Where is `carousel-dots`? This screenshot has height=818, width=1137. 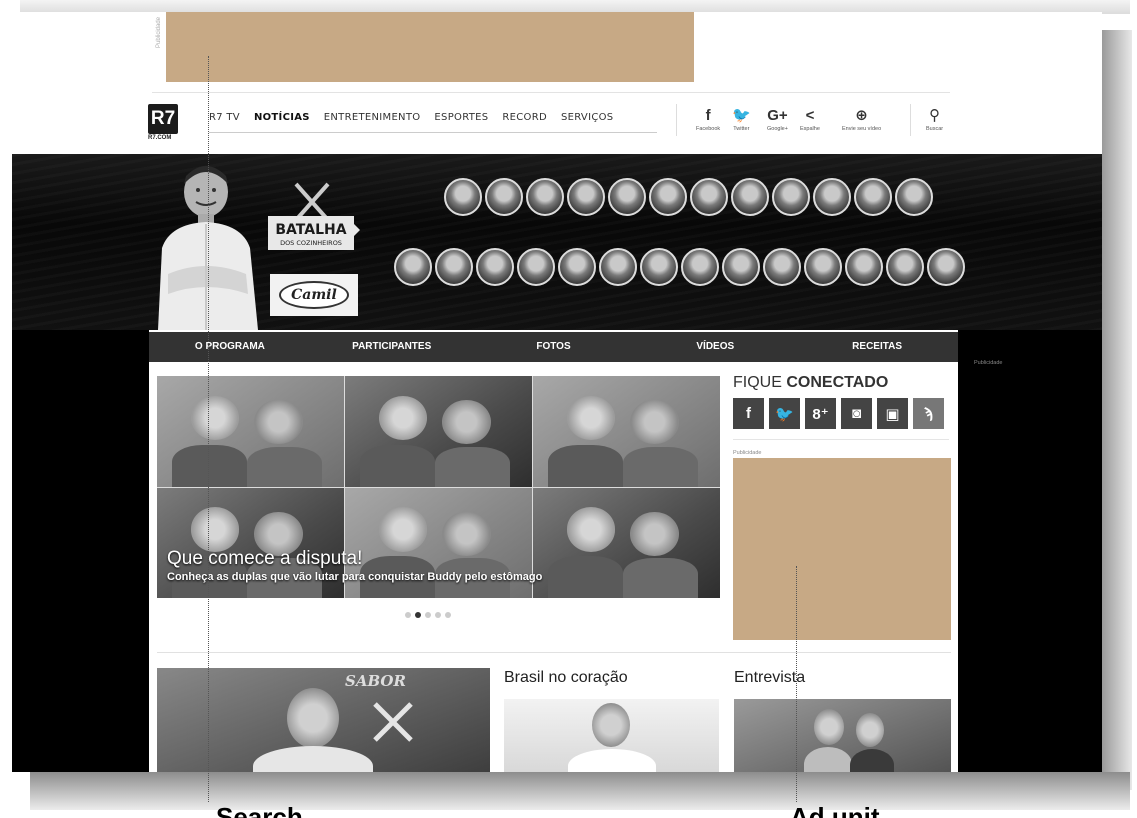
carousel-dots is located at coordinates (428, 615).